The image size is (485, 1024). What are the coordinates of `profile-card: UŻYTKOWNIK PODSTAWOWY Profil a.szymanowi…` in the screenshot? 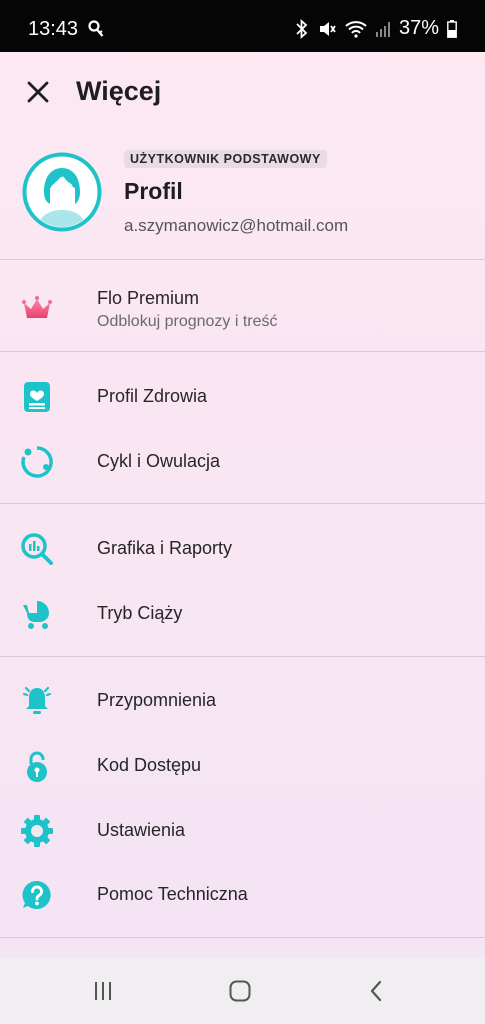 It's located at (242, 200).